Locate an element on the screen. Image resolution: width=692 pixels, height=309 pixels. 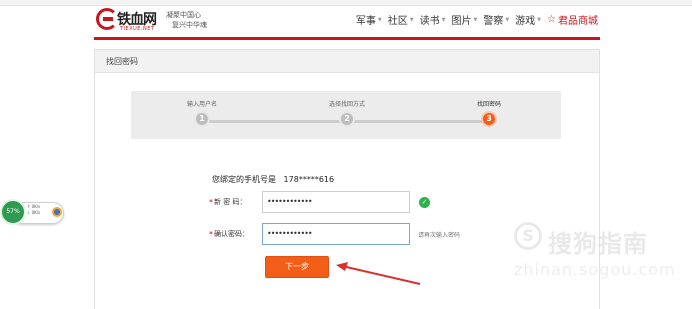
check-icon: ✓ is located at coordinates (424, 202).